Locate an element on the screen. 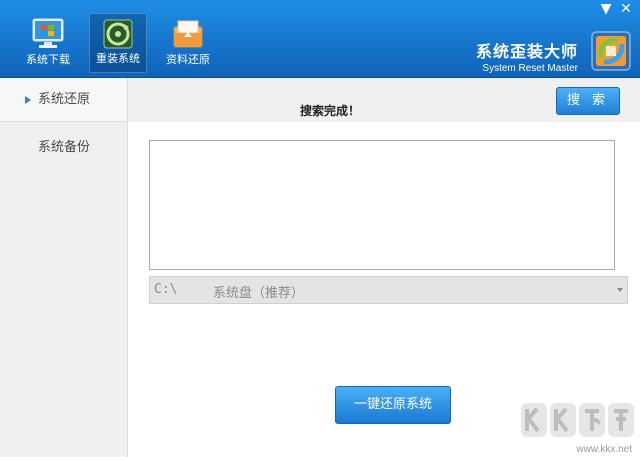 The width and height of the screenshot is (640, 460). folder-restore-icon is located at coordinates (188, 34).